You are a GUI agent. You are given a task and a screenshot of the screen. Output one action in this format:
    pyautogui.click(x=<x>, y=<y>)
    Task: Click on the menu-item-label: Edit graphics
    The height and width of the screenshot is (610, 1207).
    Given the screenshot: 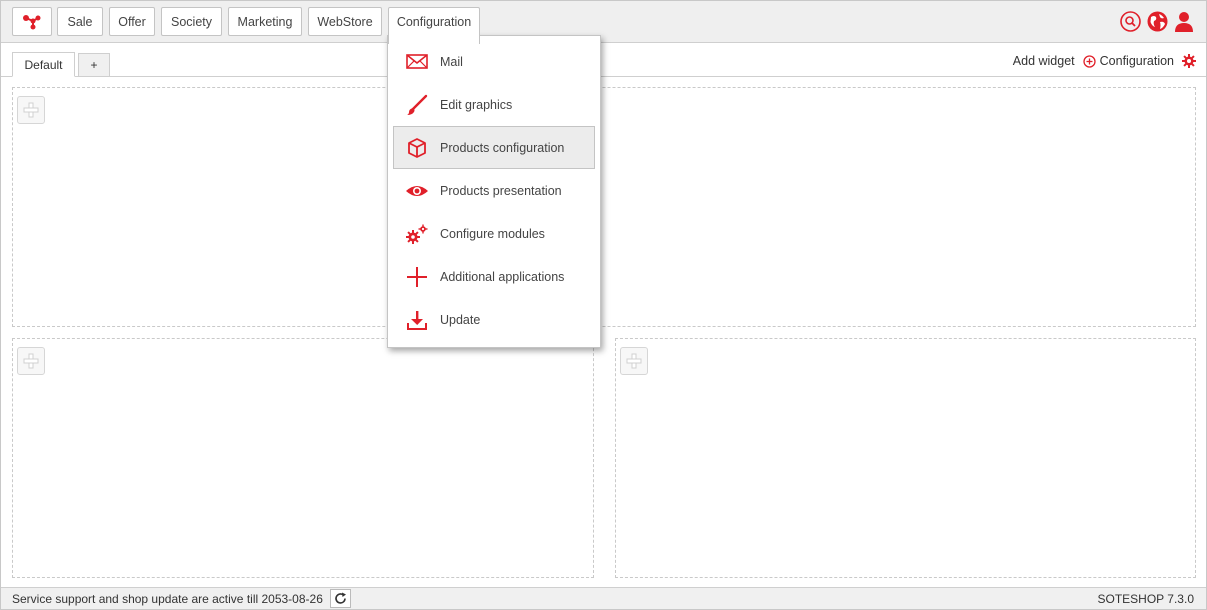 What is the action you would take?
    pyautogui.click(x=476, y=104)
    